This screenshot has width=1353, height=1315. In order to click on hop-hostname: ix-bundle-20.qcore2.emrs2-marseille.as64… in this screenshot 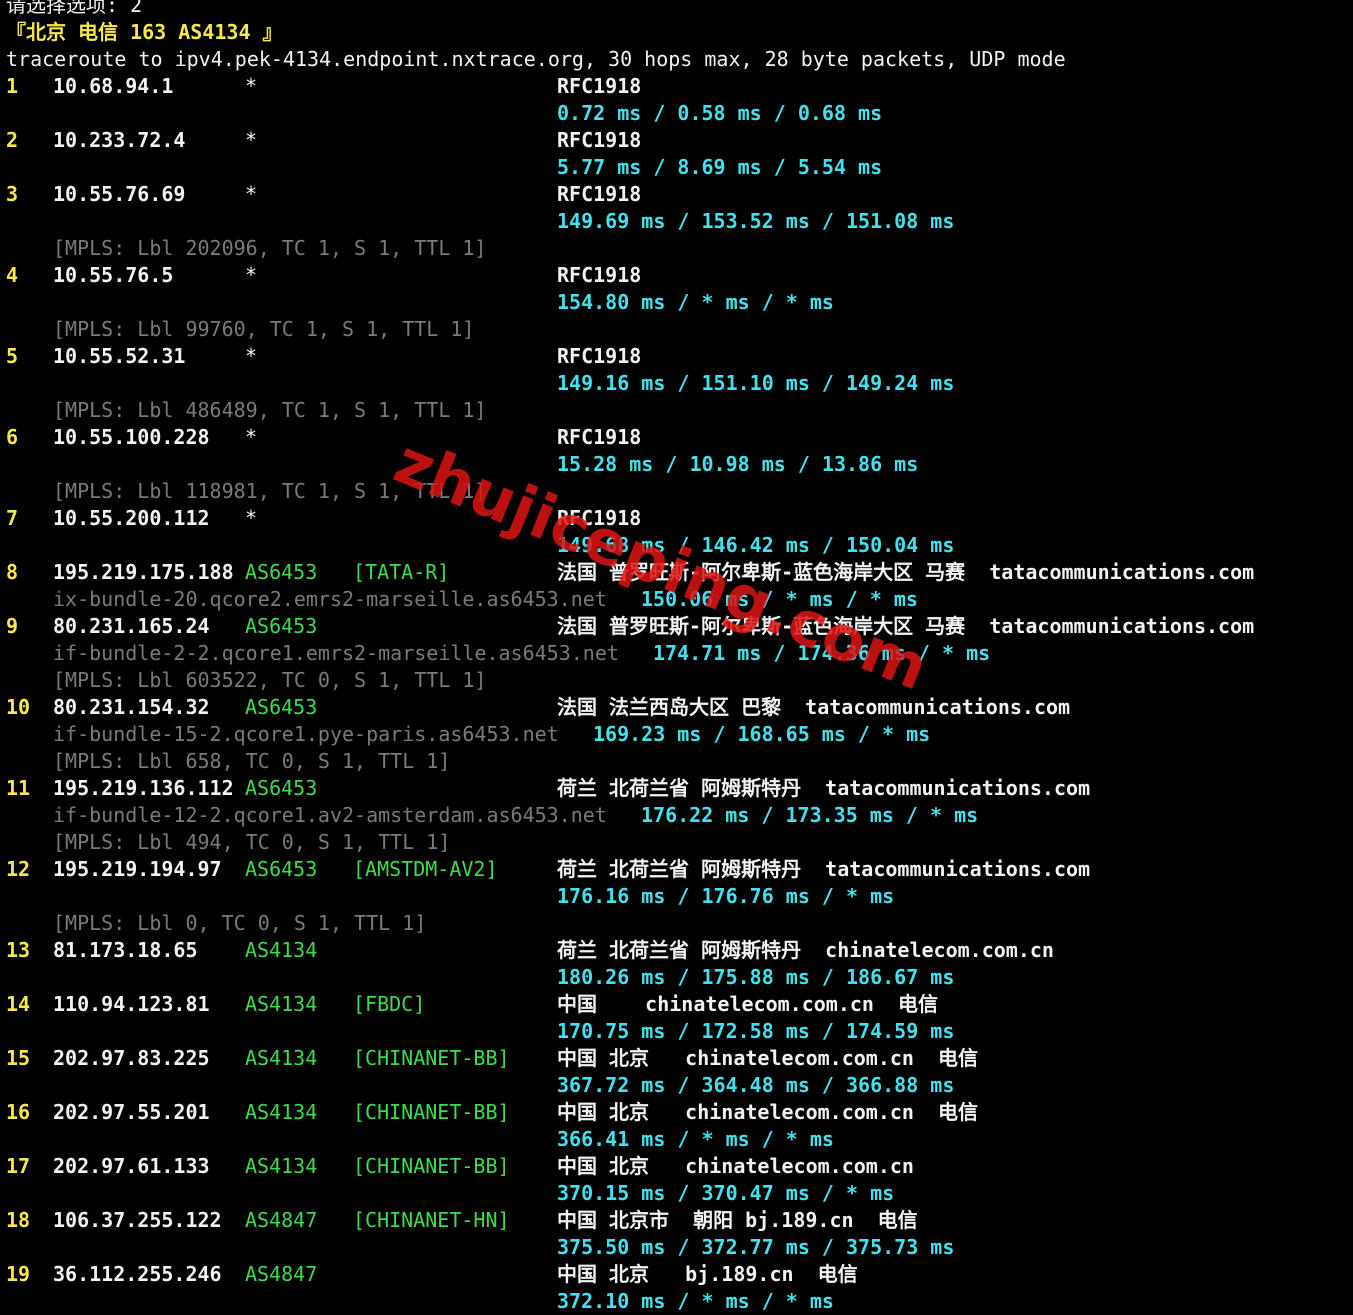, I will do `click(330, 599)`.